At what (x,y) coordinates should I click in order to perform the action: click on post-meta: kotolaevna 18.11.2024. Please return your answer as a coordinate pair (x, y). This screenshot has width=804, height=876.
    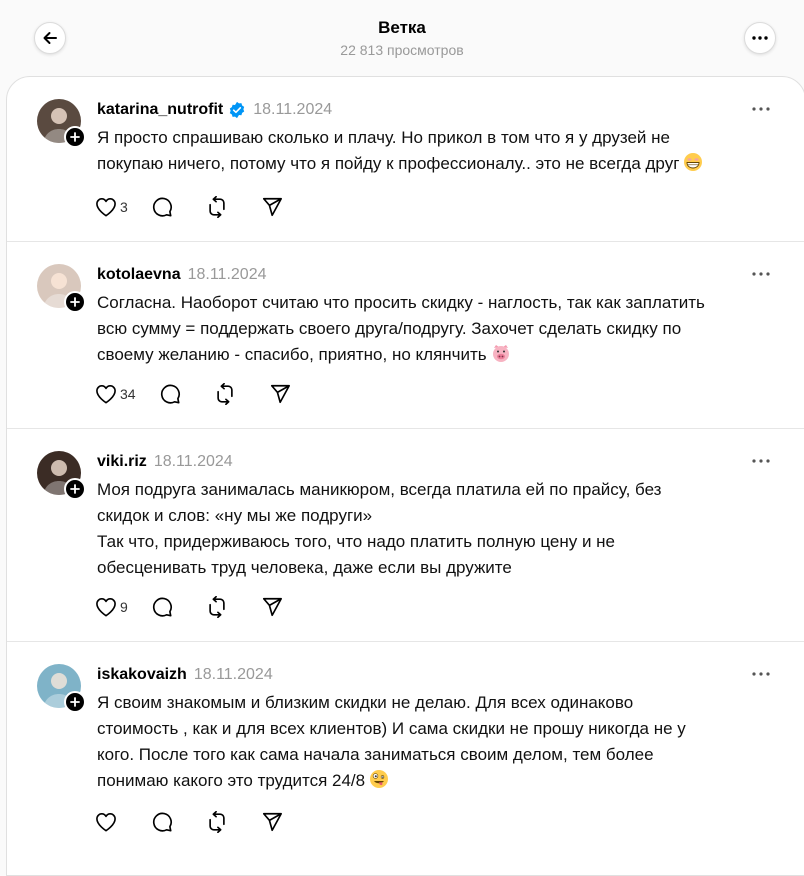
    Looking at the image, I should click on (181, 275).